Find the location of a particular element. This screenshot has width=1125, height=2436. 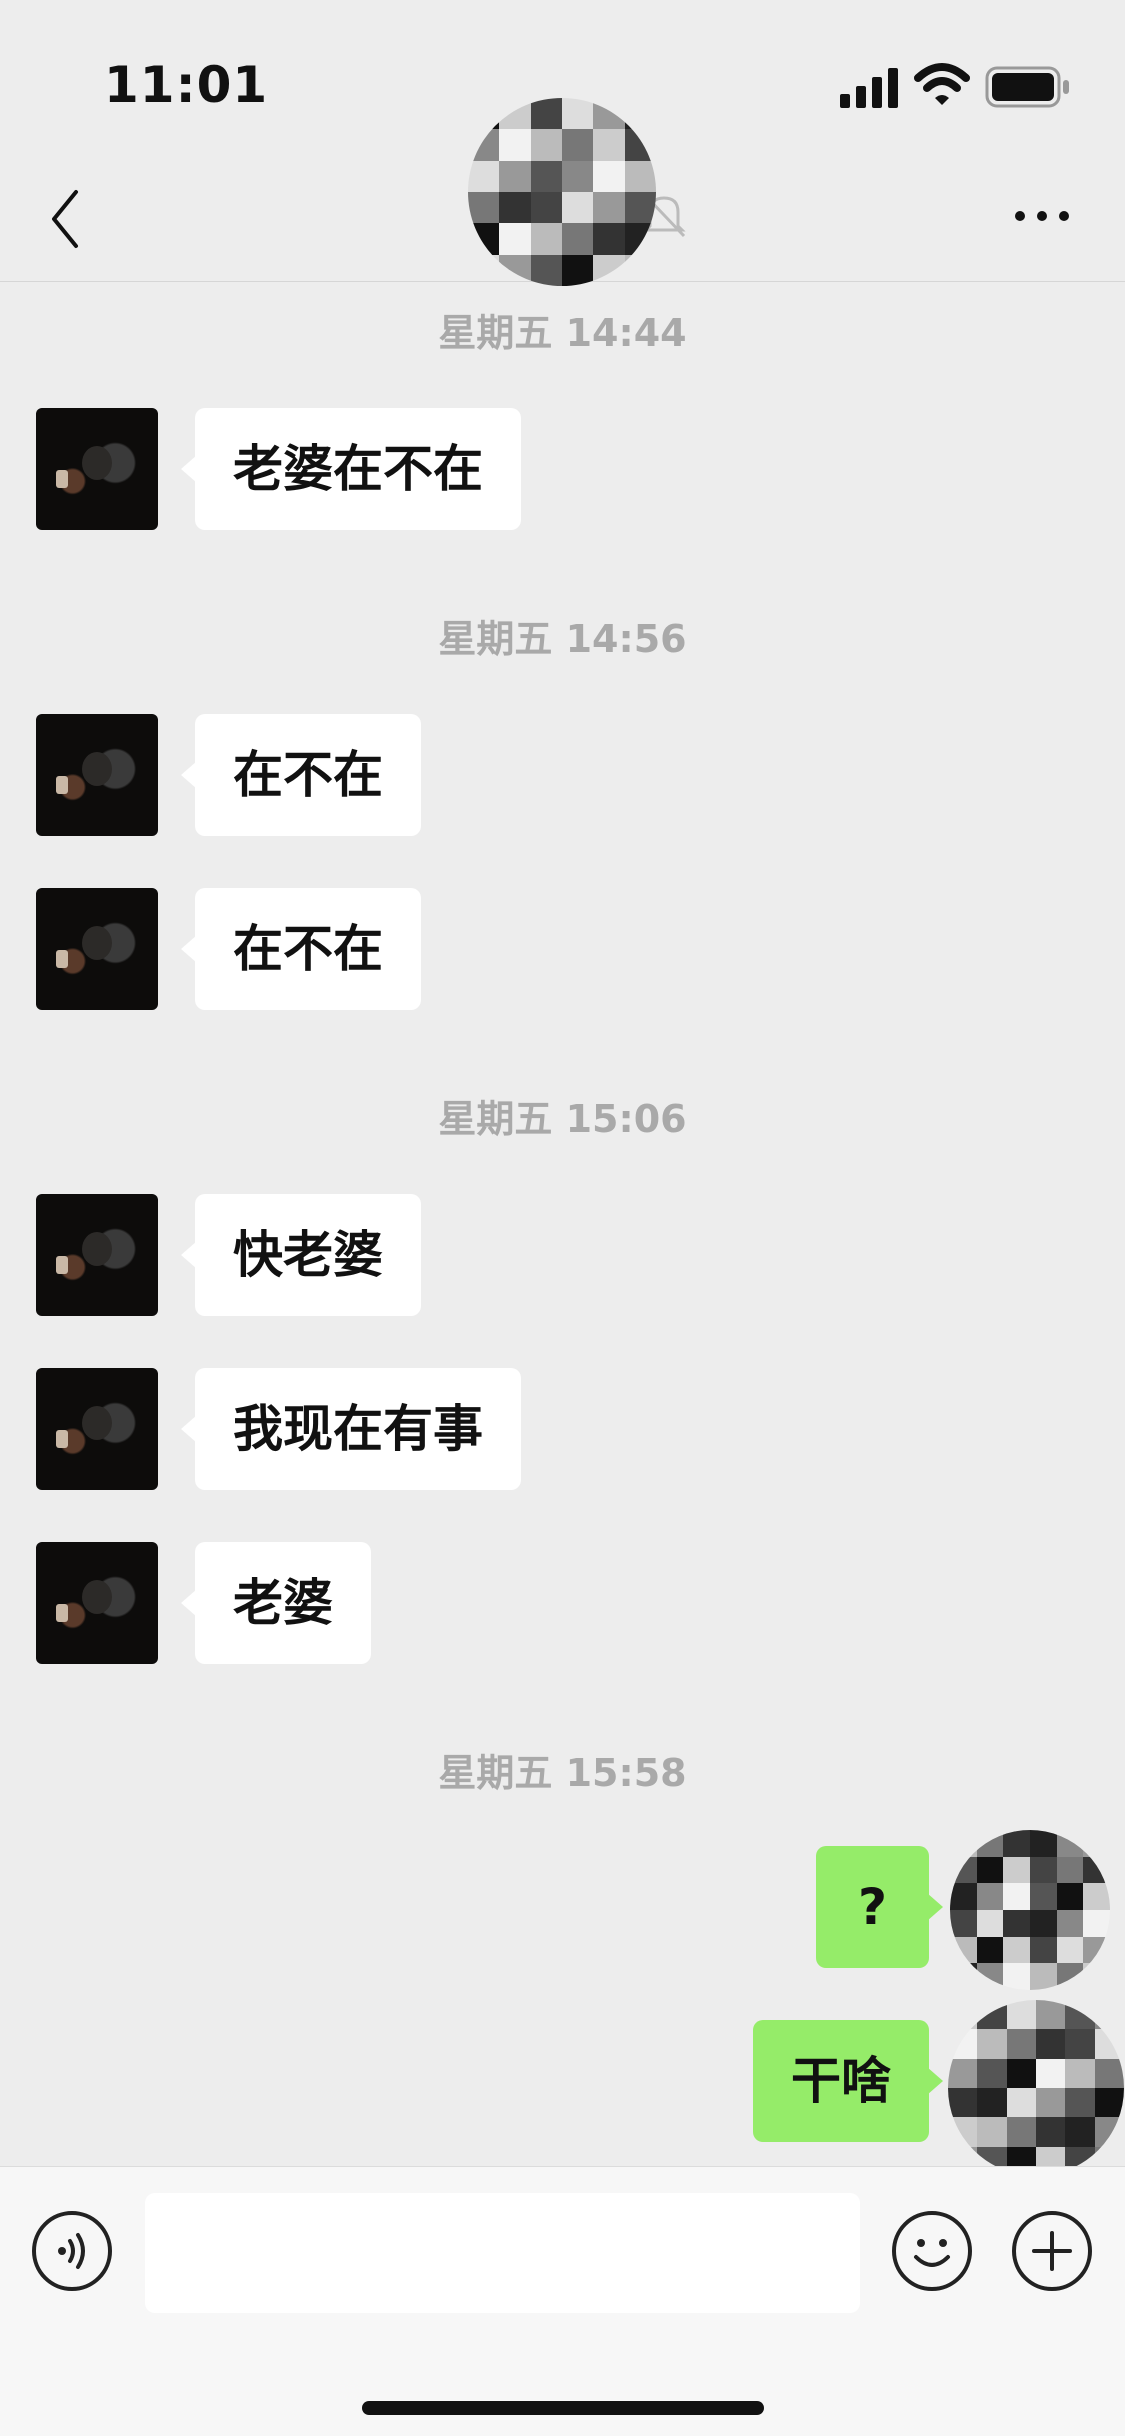

outgoing-message-bubble: ? is located at coordinates (879, 1907).